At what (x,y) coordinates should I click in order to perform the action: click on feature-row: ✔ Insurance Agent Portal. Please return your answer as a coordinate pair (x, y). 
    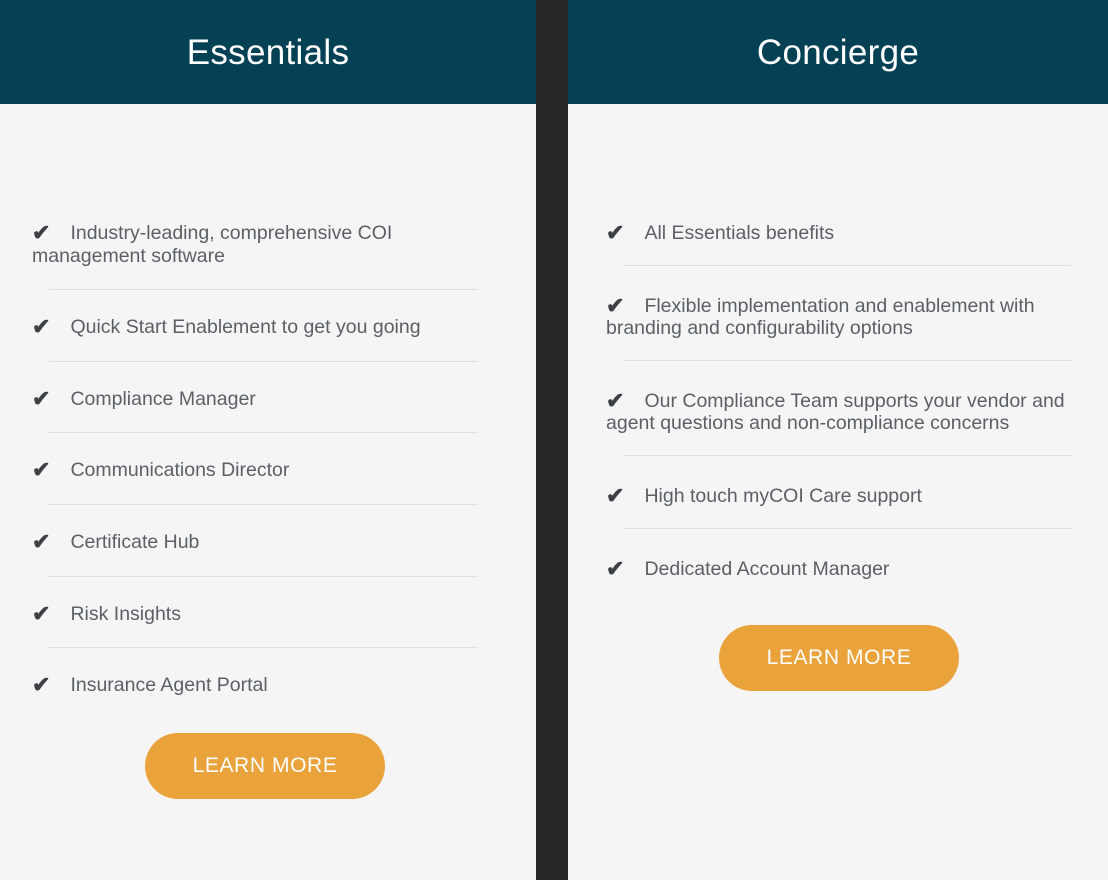
    Looking at the image, I should click on (265, 685).